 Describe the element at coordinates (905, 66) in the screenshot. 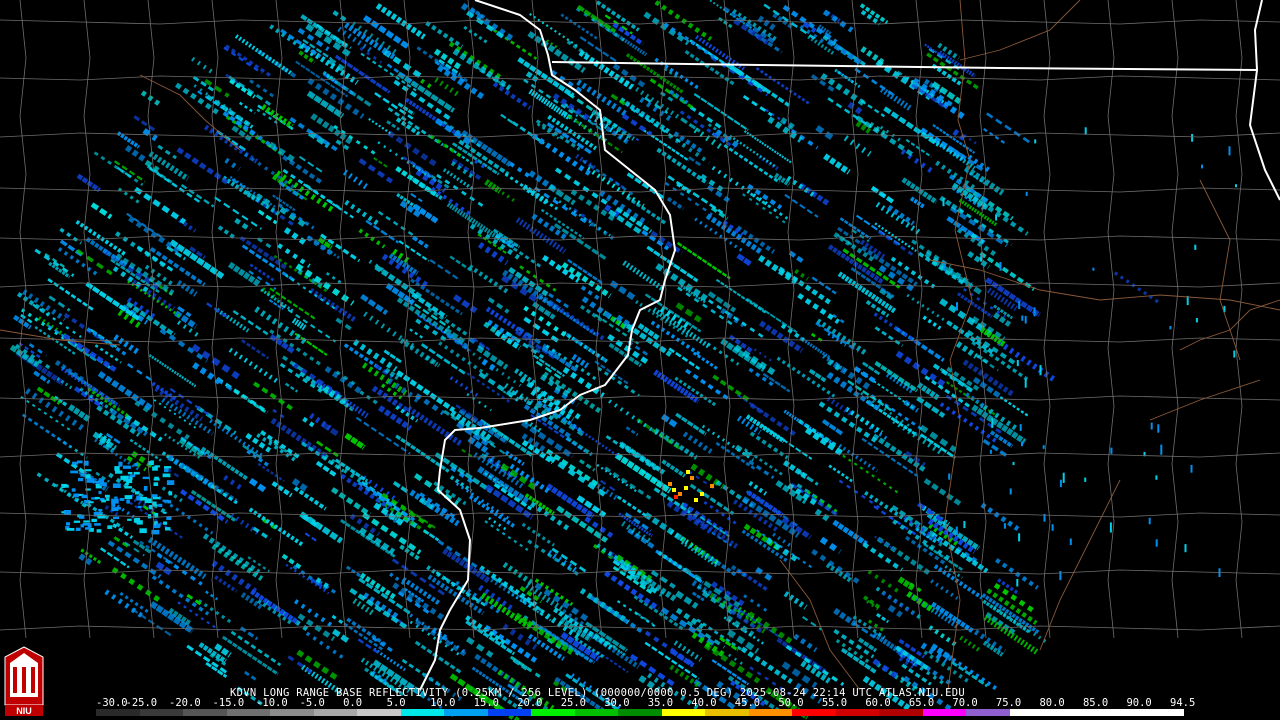

I see `state-line` at that location.